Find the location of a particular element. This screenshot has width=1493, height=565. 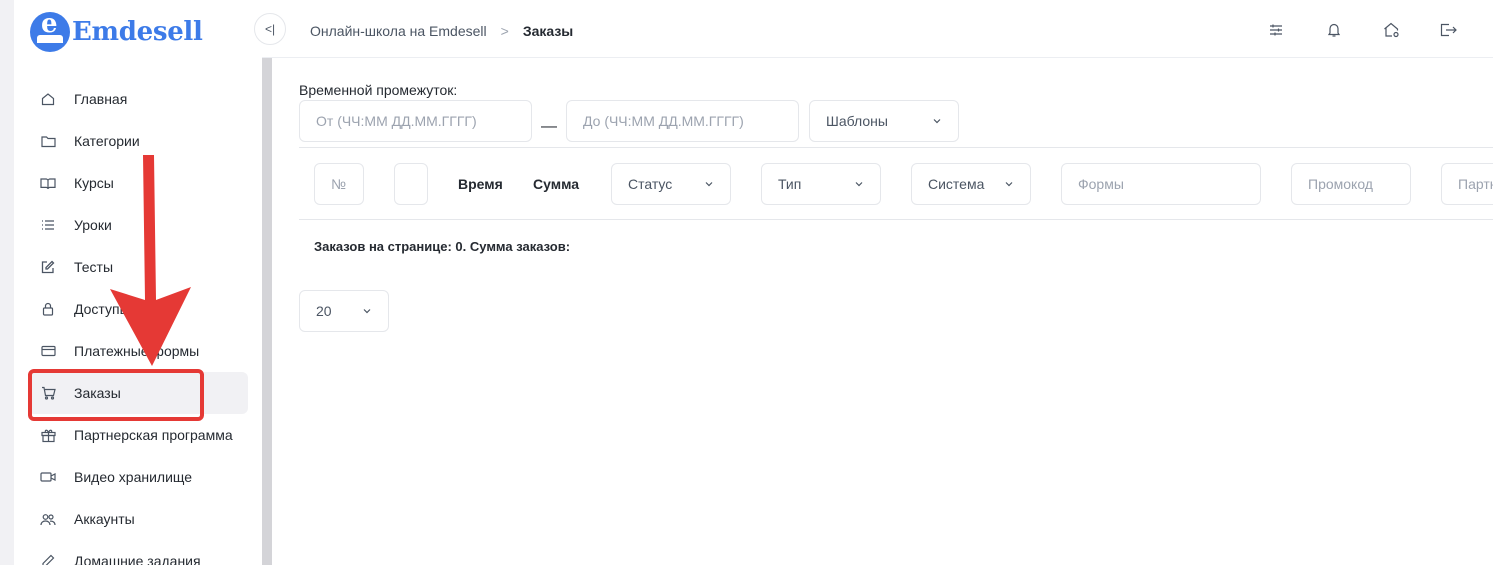

sidebar-item-label: Доступы is located at coordinates (102, 309).